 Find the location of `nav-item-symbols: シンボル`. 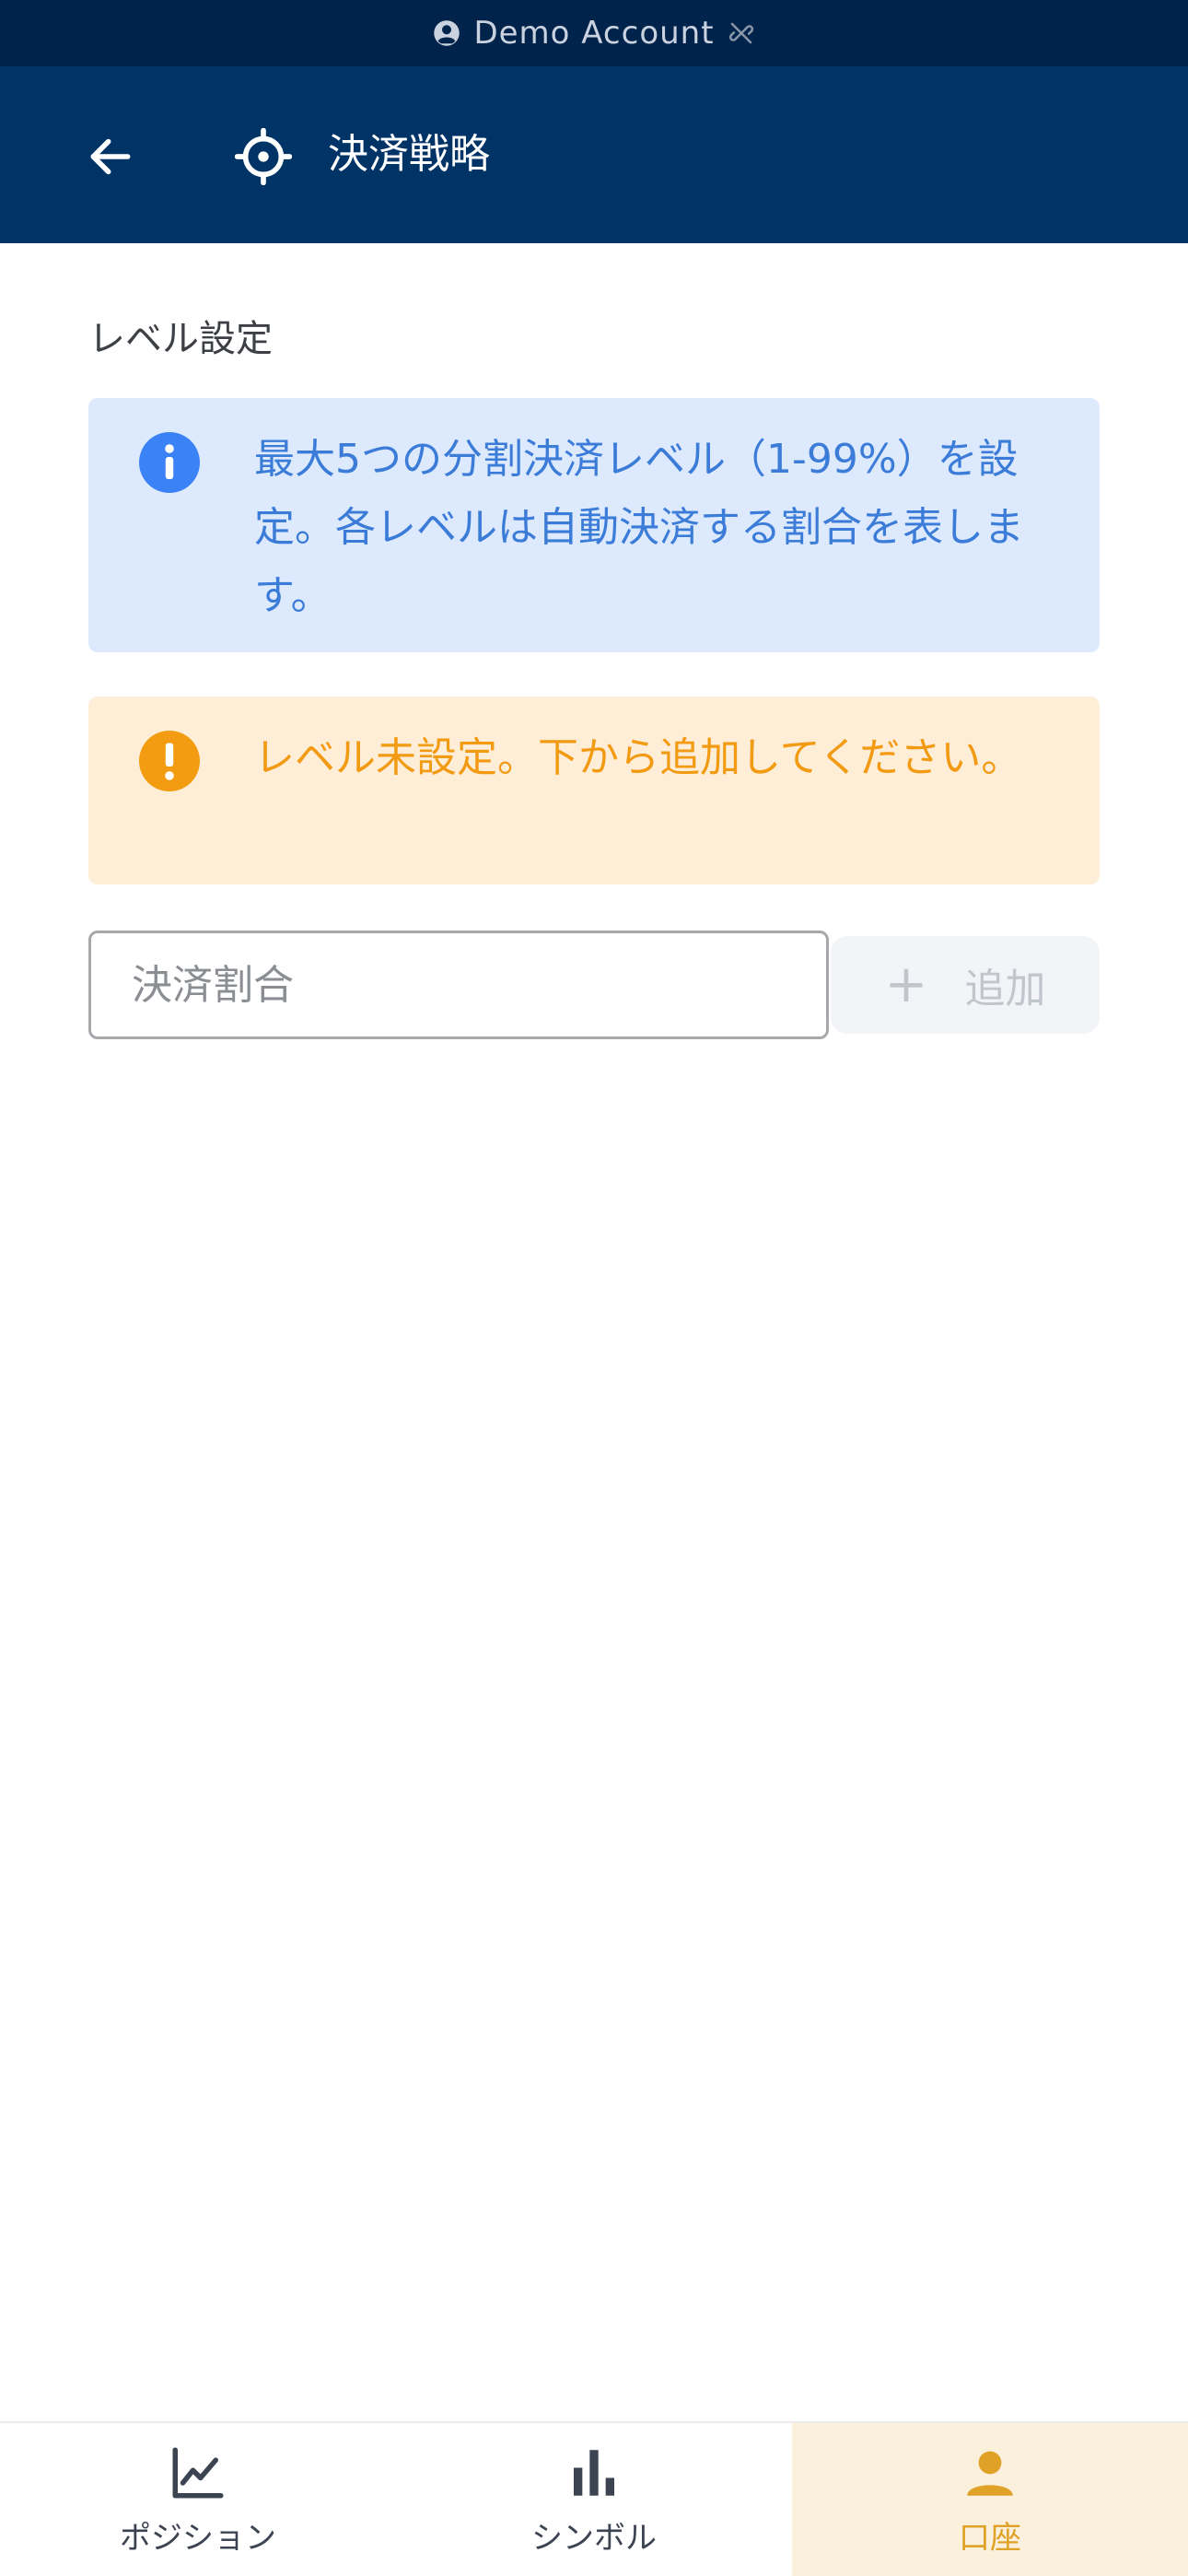

nav-item-symbols: シンボル is located at coordinates (594, 2499).